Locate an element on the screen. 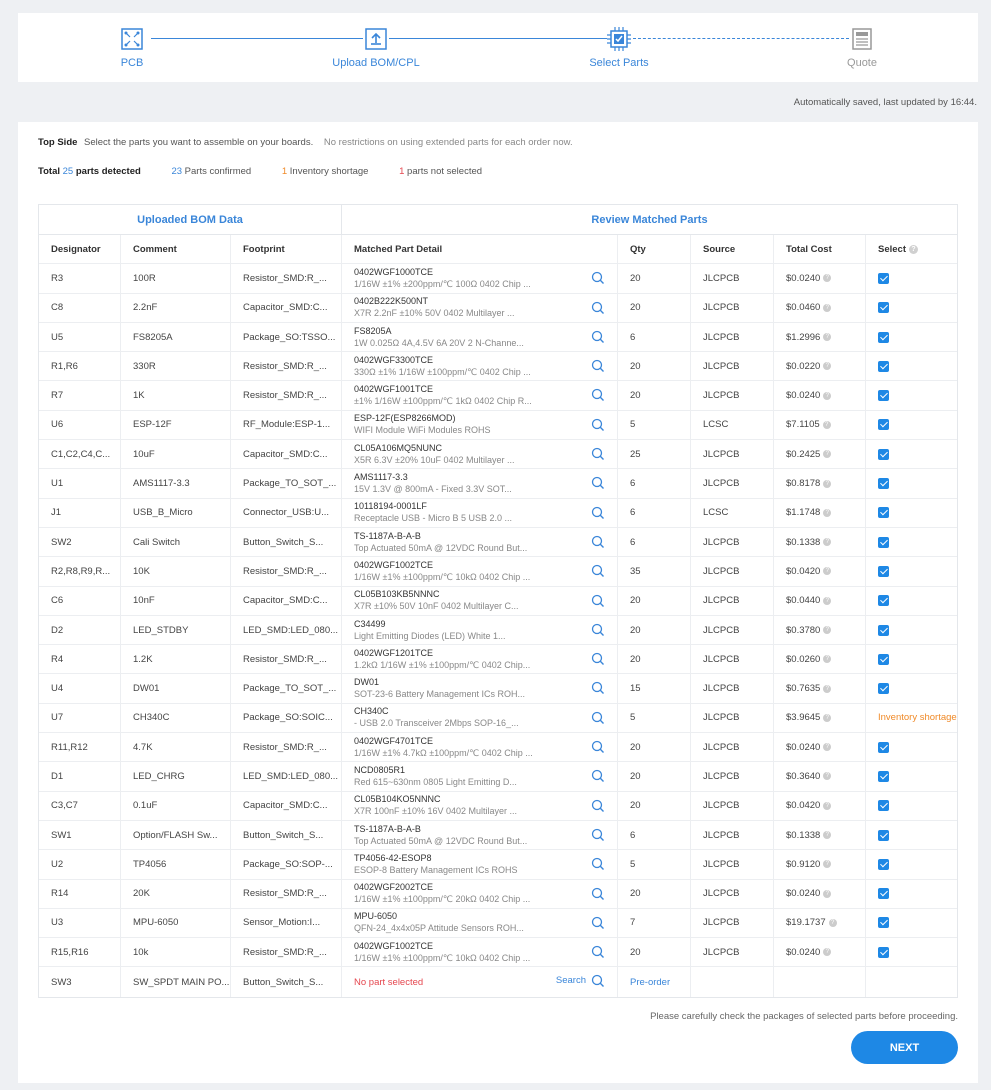 The image size is (991, 1090). step-upload: Upload BOM/CPL is located at coordinates (376, 47).